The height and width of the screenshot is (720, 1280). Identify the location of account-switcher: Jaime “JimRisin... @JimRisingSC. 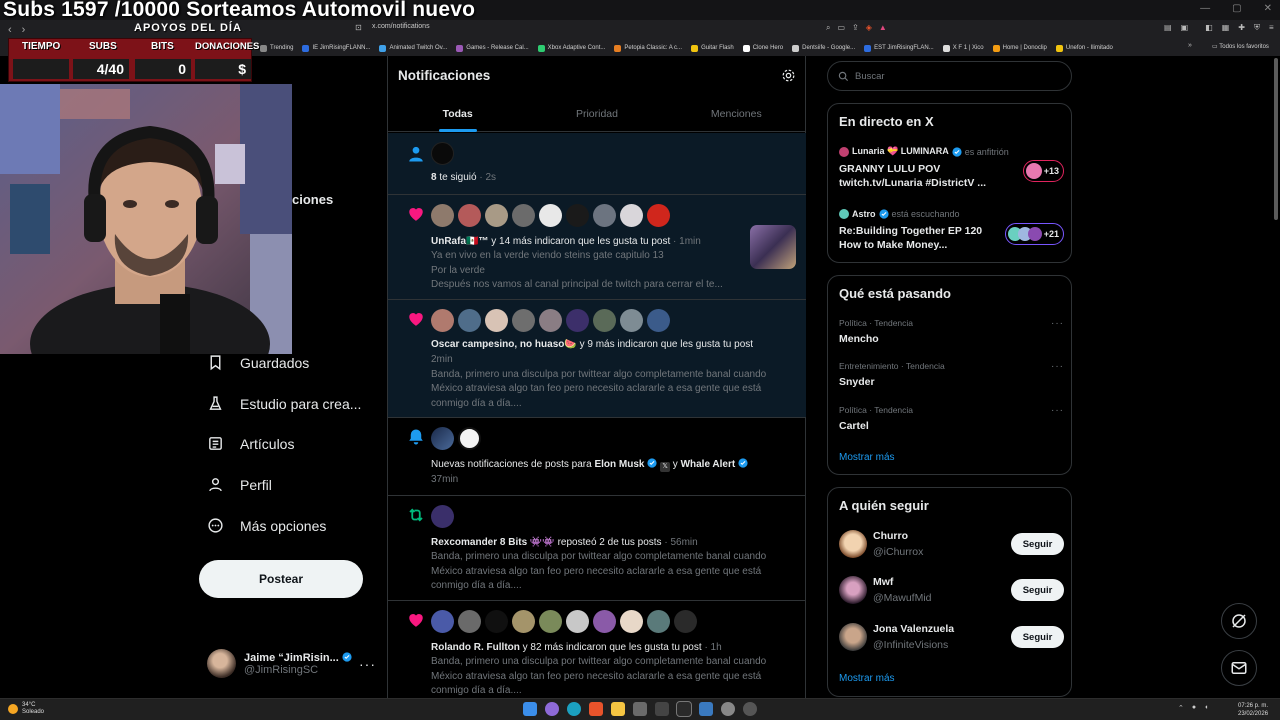
(279, 663).